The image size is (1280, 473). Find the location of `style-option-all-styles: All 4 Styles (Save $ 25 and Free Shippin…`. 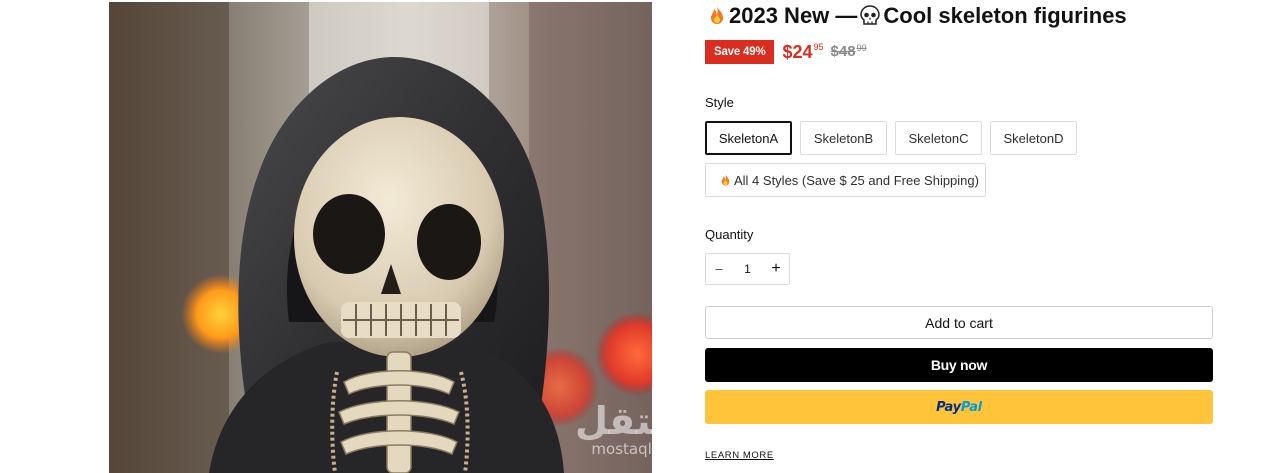

style-option-all-styles: All 4 Styles (Save $ 25 and Free Shippin… is located at coordinates (845, 180).